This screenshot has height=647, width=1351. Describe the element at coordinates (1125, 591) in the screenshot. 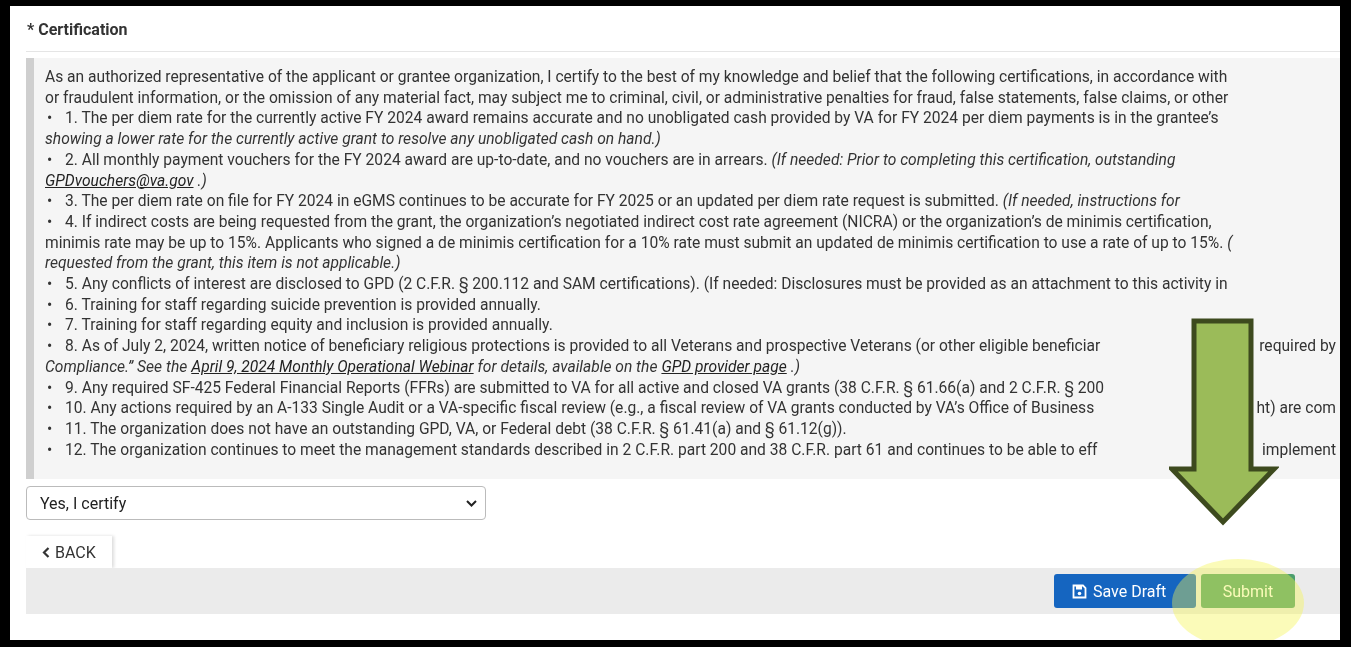

I see `save-draft-button: Save Draft` at that location.